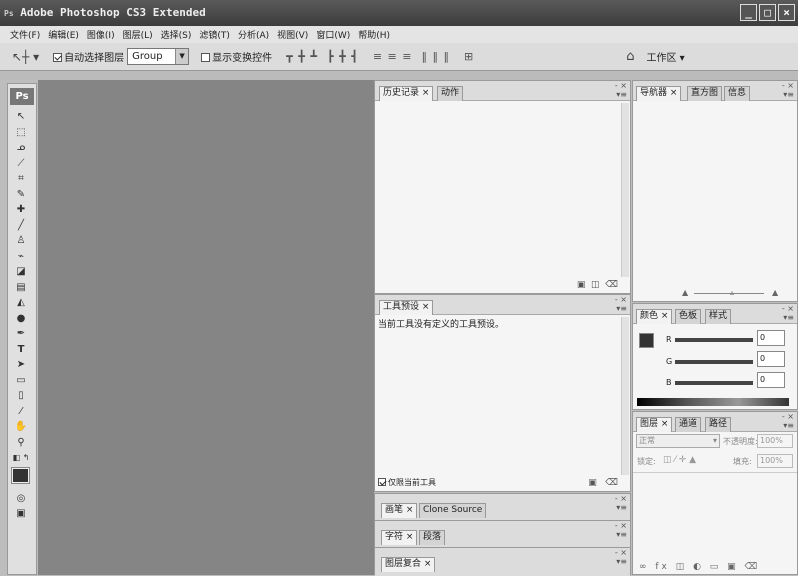 The width and height of the screenshot is (798, 576). I want to click on menu-help: 帮助(H), so click(374, 34).